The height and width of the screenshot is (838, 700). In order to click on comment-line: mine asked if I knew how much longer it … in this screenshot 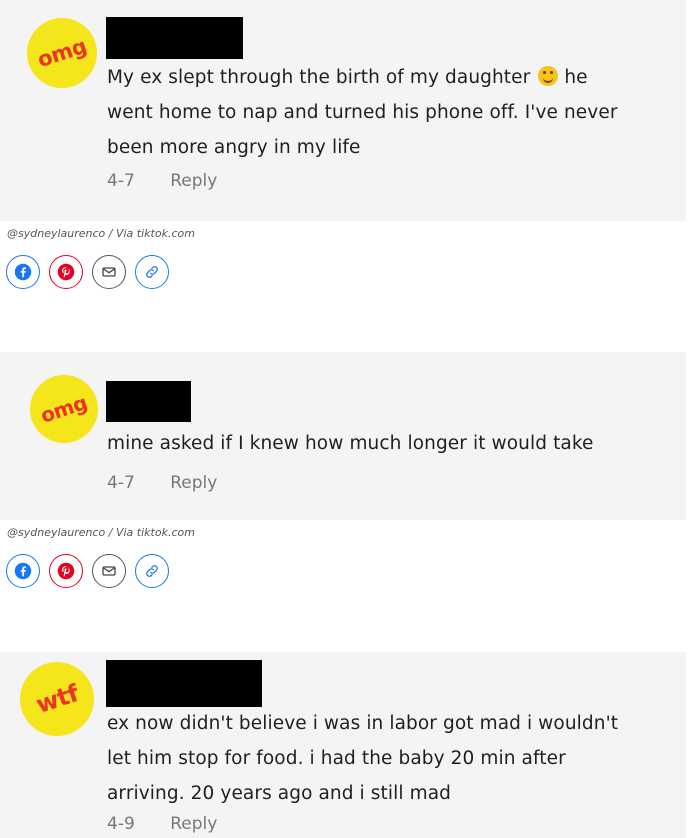, I will do `click(350, 443)`.